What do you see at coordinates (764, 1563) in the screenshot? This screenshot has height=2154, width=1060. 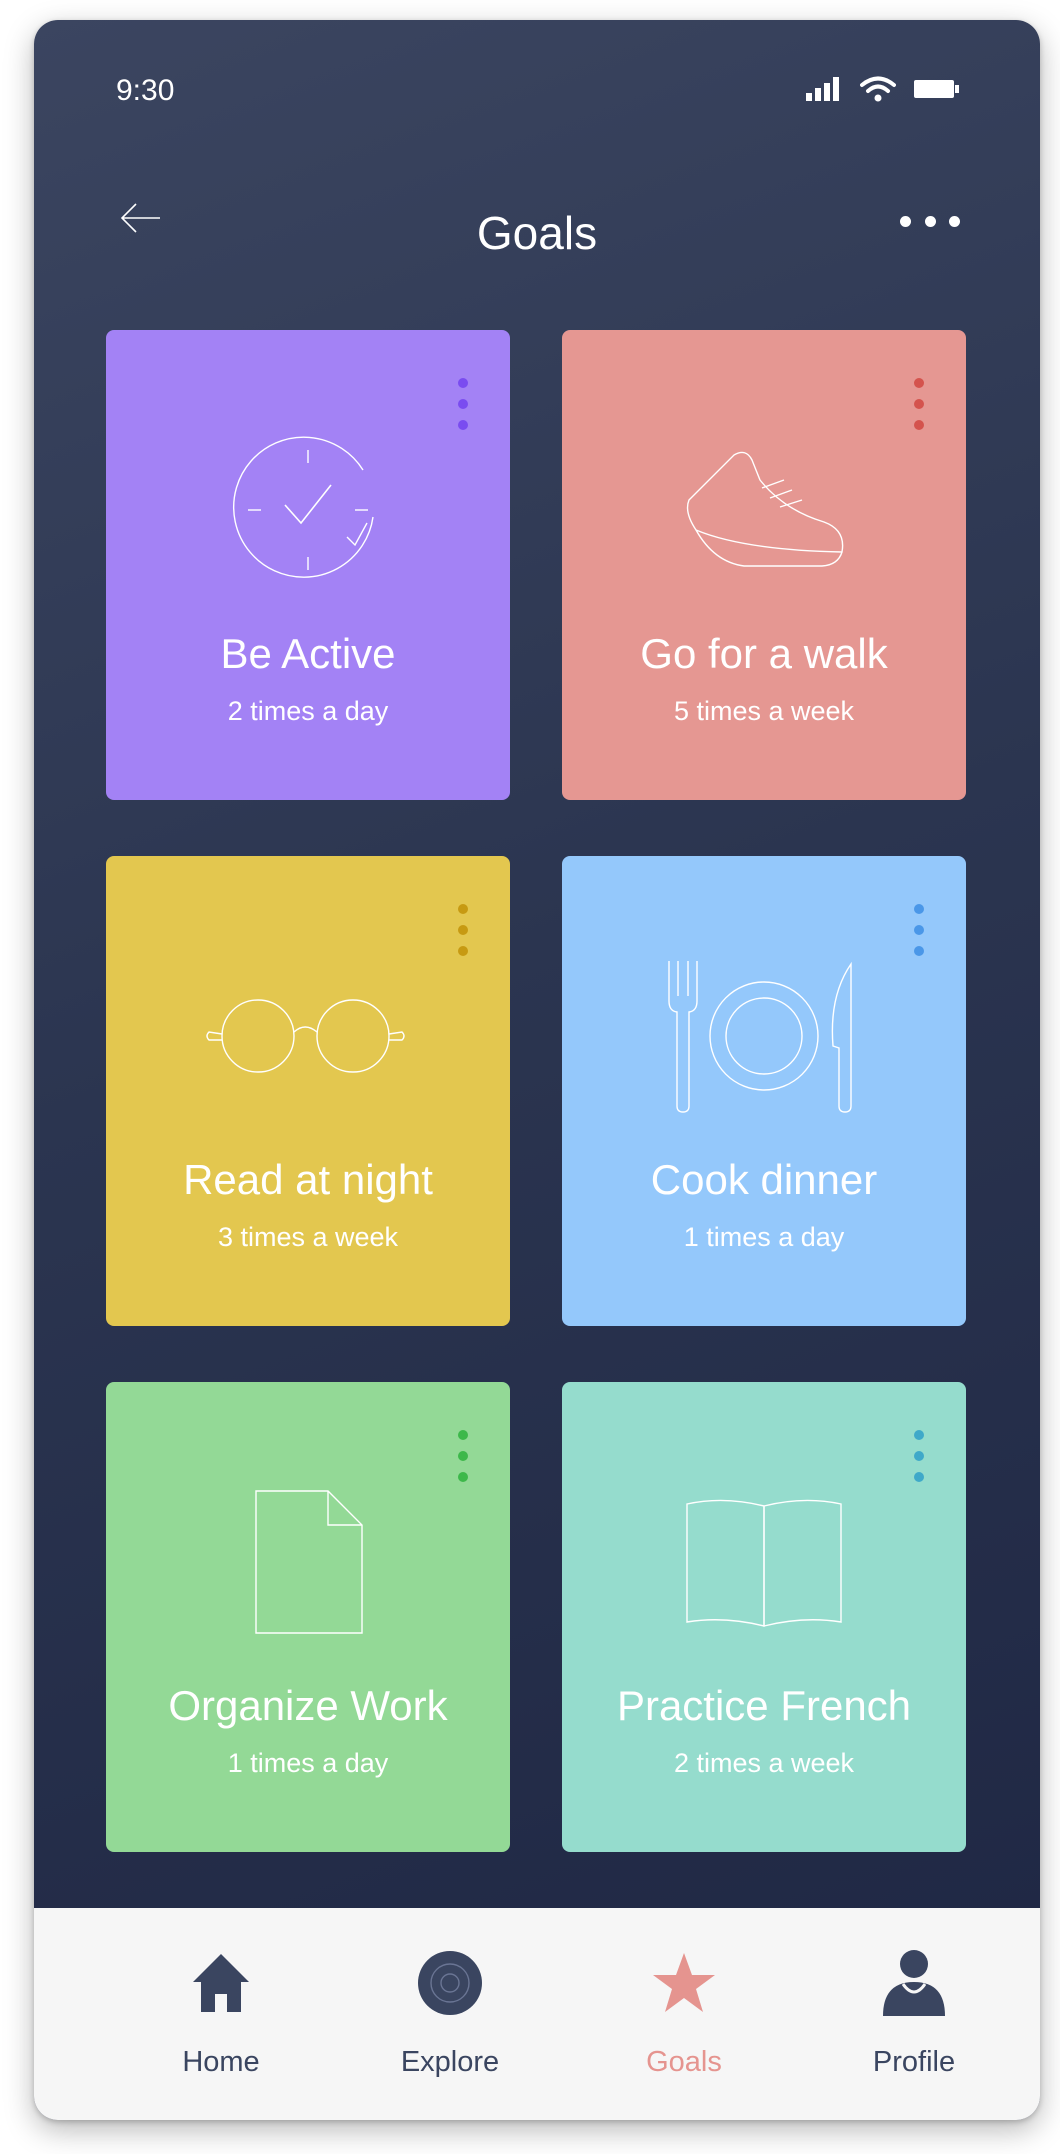 I see `open-book-icon` at bounding box center [764, 1563].